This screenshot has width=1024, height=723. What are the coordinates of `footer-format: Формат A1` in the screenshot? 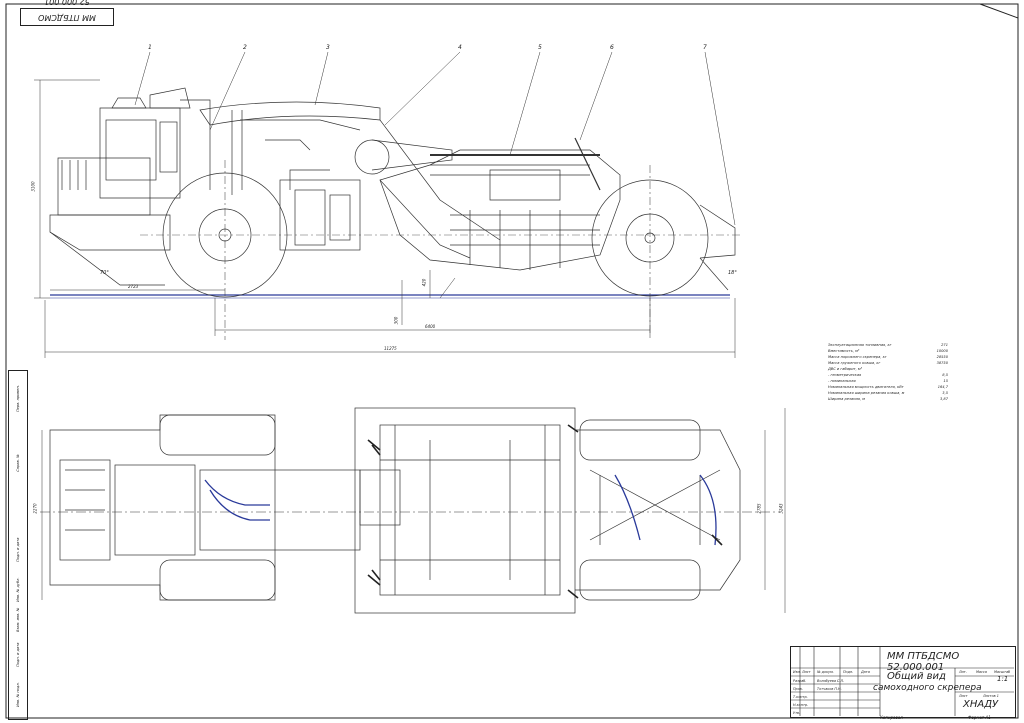 It's located at (979, 717).